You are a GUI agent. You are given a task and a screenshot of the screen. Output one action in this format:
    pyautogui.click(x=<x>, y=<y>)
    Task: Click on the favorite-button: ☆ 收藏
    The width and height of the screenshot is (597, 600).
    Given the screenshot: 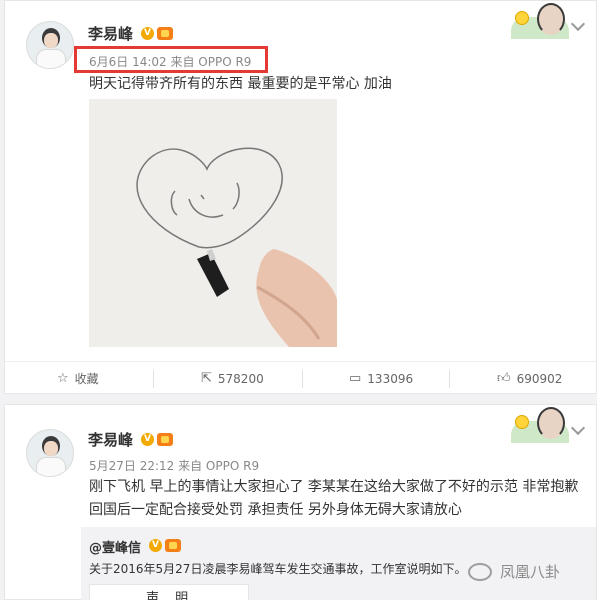 What is the action you would take?
    pyautogui.click(x=78, y=378)
    